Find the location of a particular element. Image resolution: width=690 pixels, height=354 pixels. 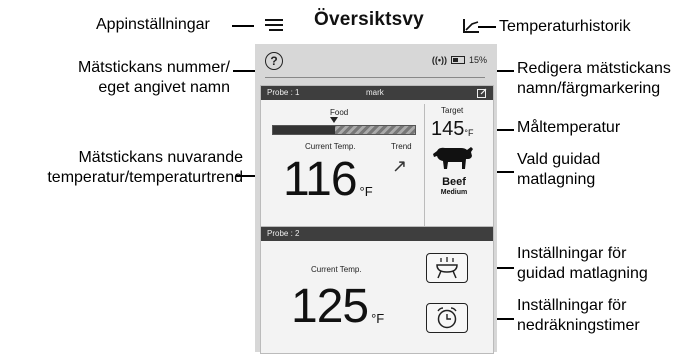

callout-text: eget angivet namn is located at coordinates (164, 87).